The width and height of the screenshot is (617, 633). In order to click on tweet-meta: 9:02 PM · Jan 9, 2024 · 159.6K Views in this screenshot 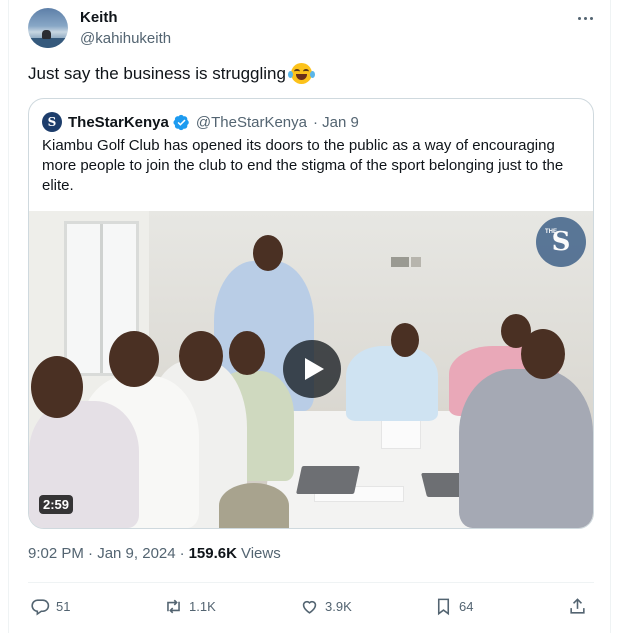, I will do `click(154, 553)`.